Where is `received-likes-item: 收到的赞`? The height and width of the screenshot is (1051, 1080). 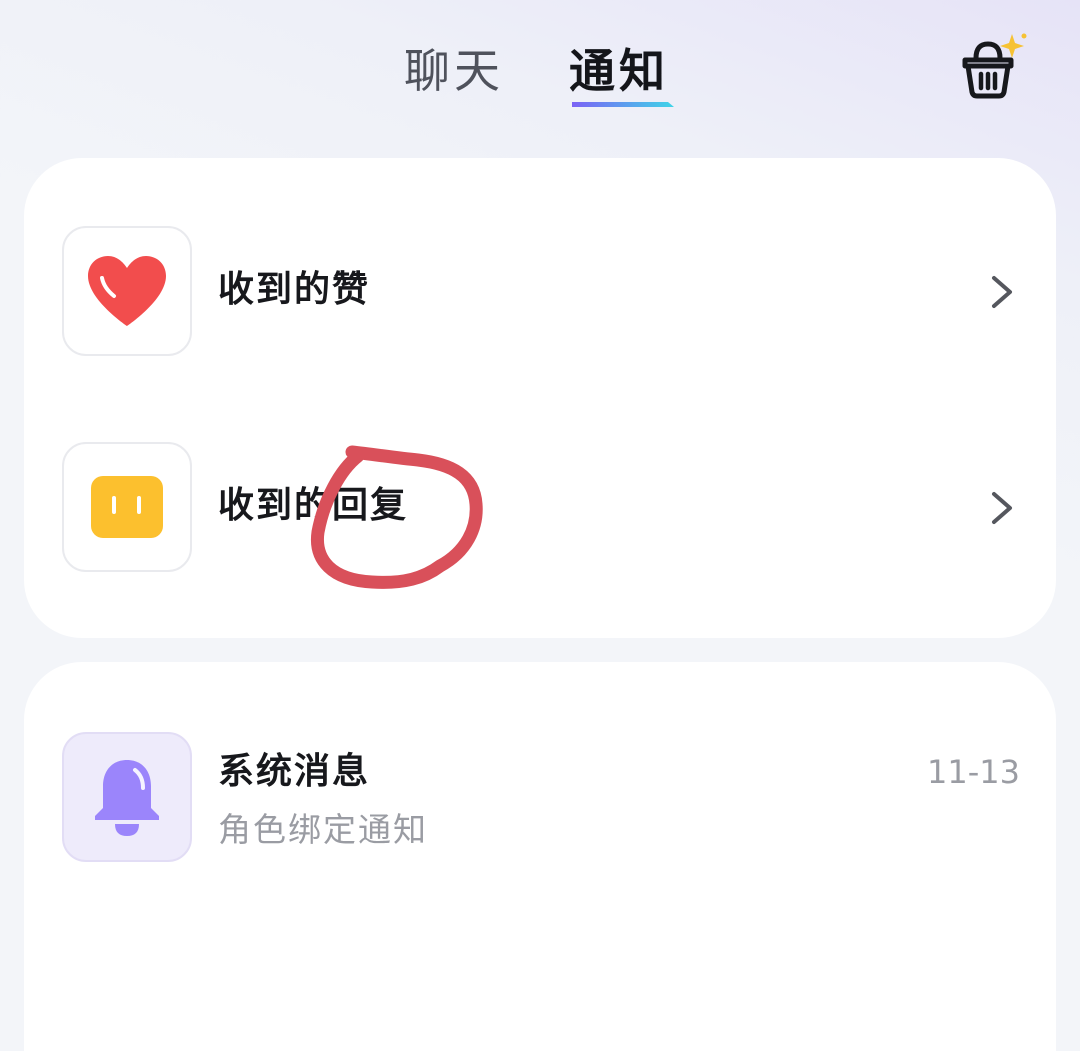 received-likes-item: 收到的赞 is located at coordinates (540, 291).